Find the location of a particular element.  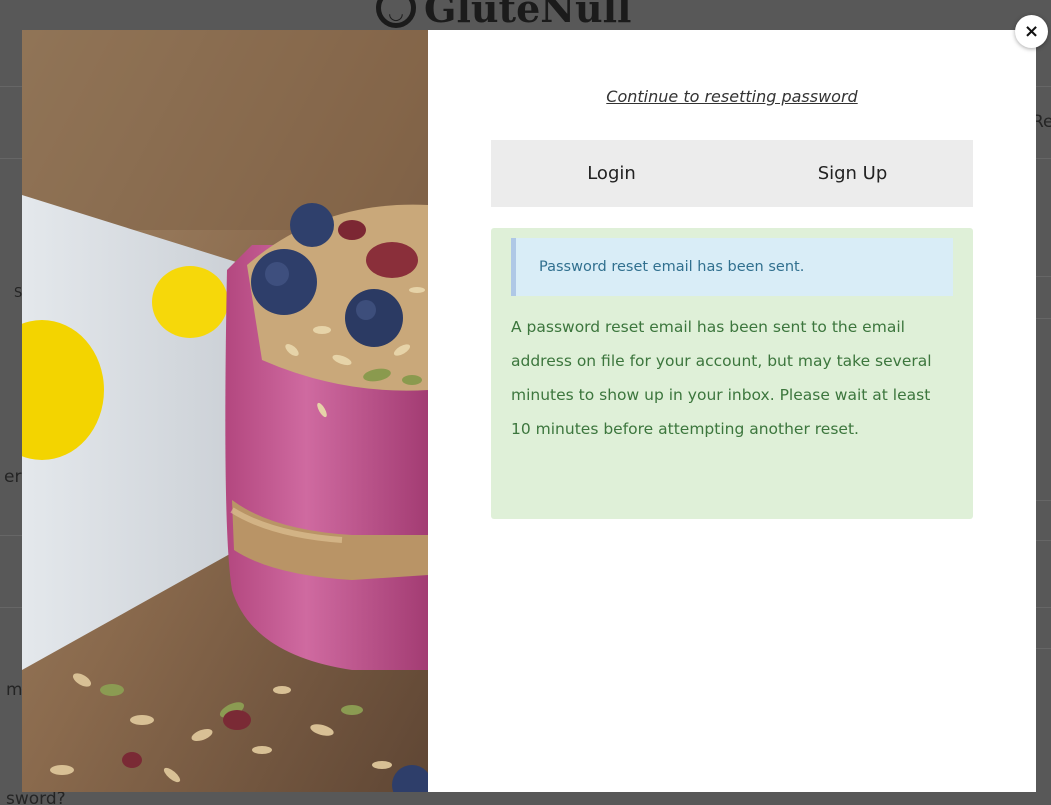

close-modal-button: × is located at coordinates (1031, 31).